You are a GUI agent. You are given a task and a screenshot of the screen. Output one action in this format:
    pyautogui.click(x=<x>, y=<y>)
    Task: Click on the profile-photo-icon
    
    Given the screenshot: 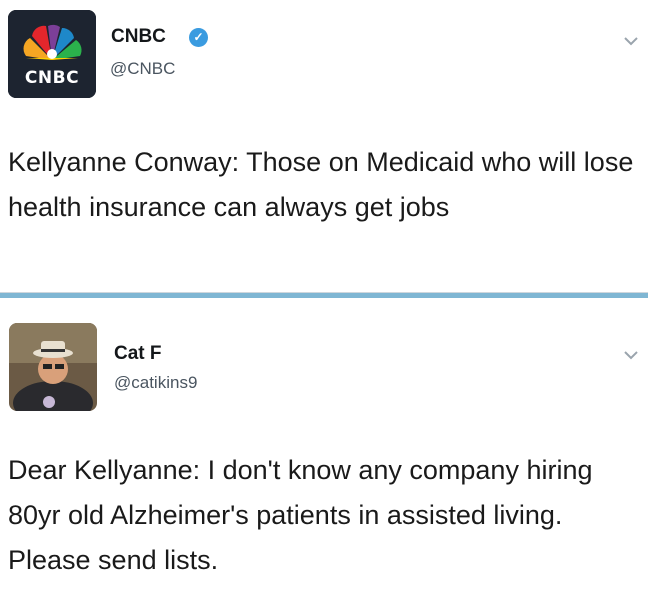 What is the action you would take?
    pyautogui.click(x=53, y=367)
    